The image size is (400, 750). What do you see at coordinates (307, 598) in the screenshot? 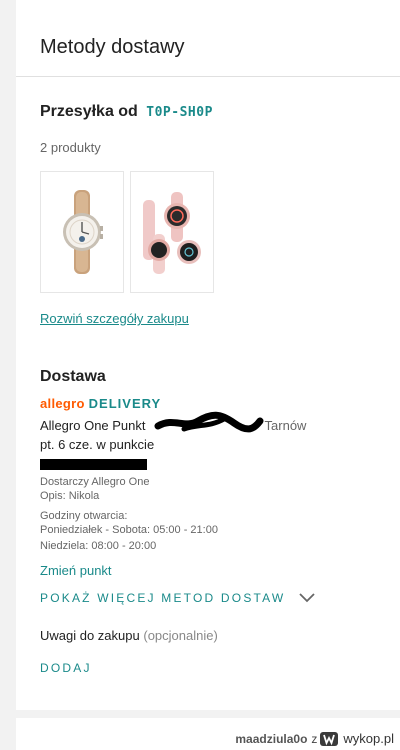
I see `chevron-down-icon` at bounding box center [307, 598].